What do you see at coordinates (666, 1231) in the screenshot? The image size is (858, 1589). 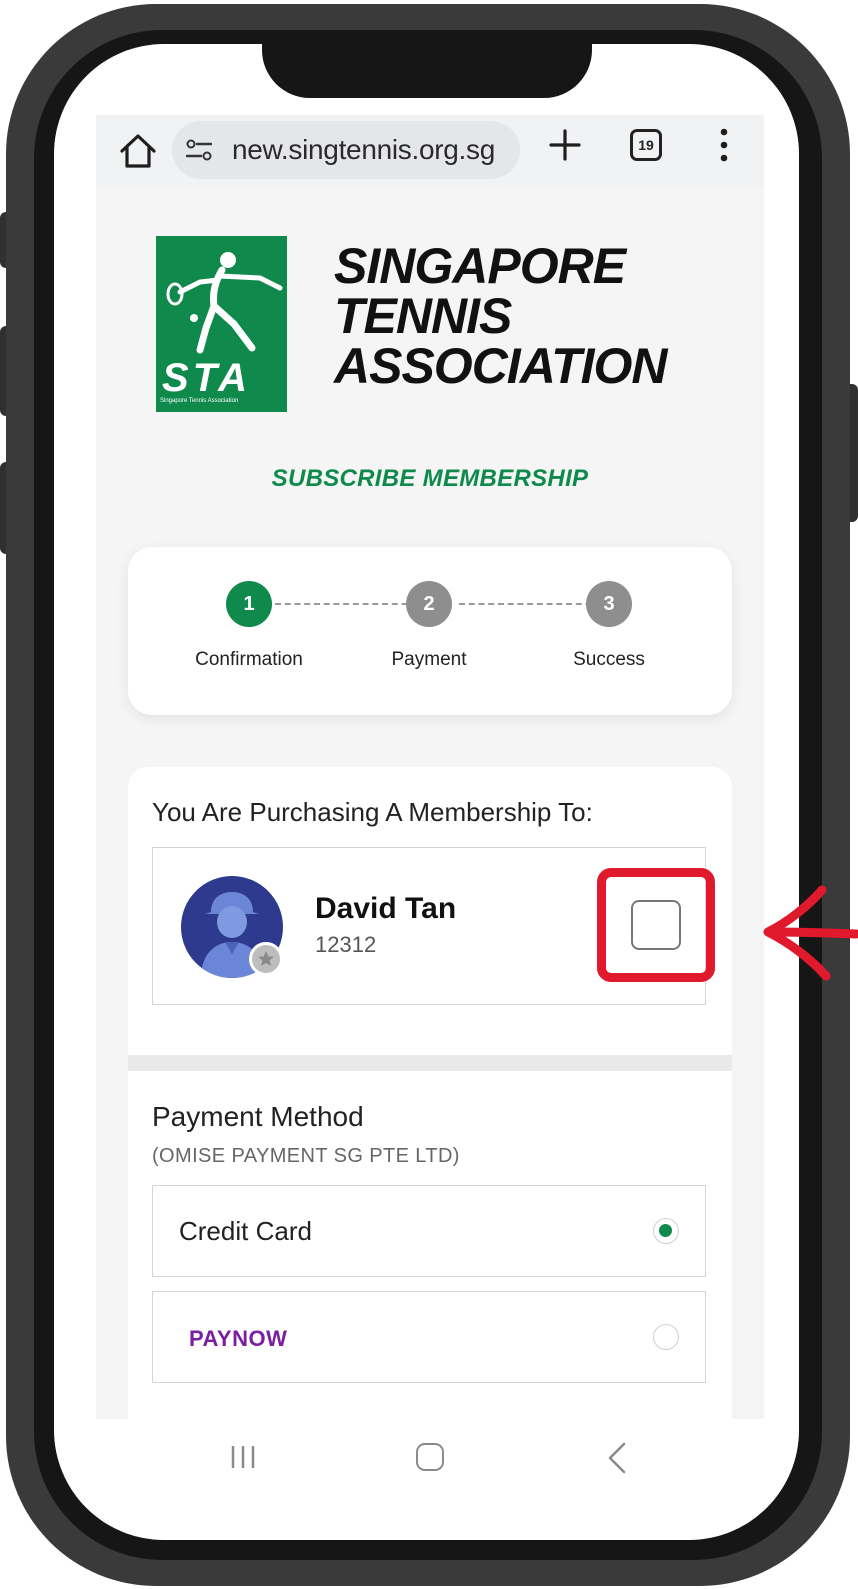 I see `credit-card-radio` at bounding box center [666, 1231].